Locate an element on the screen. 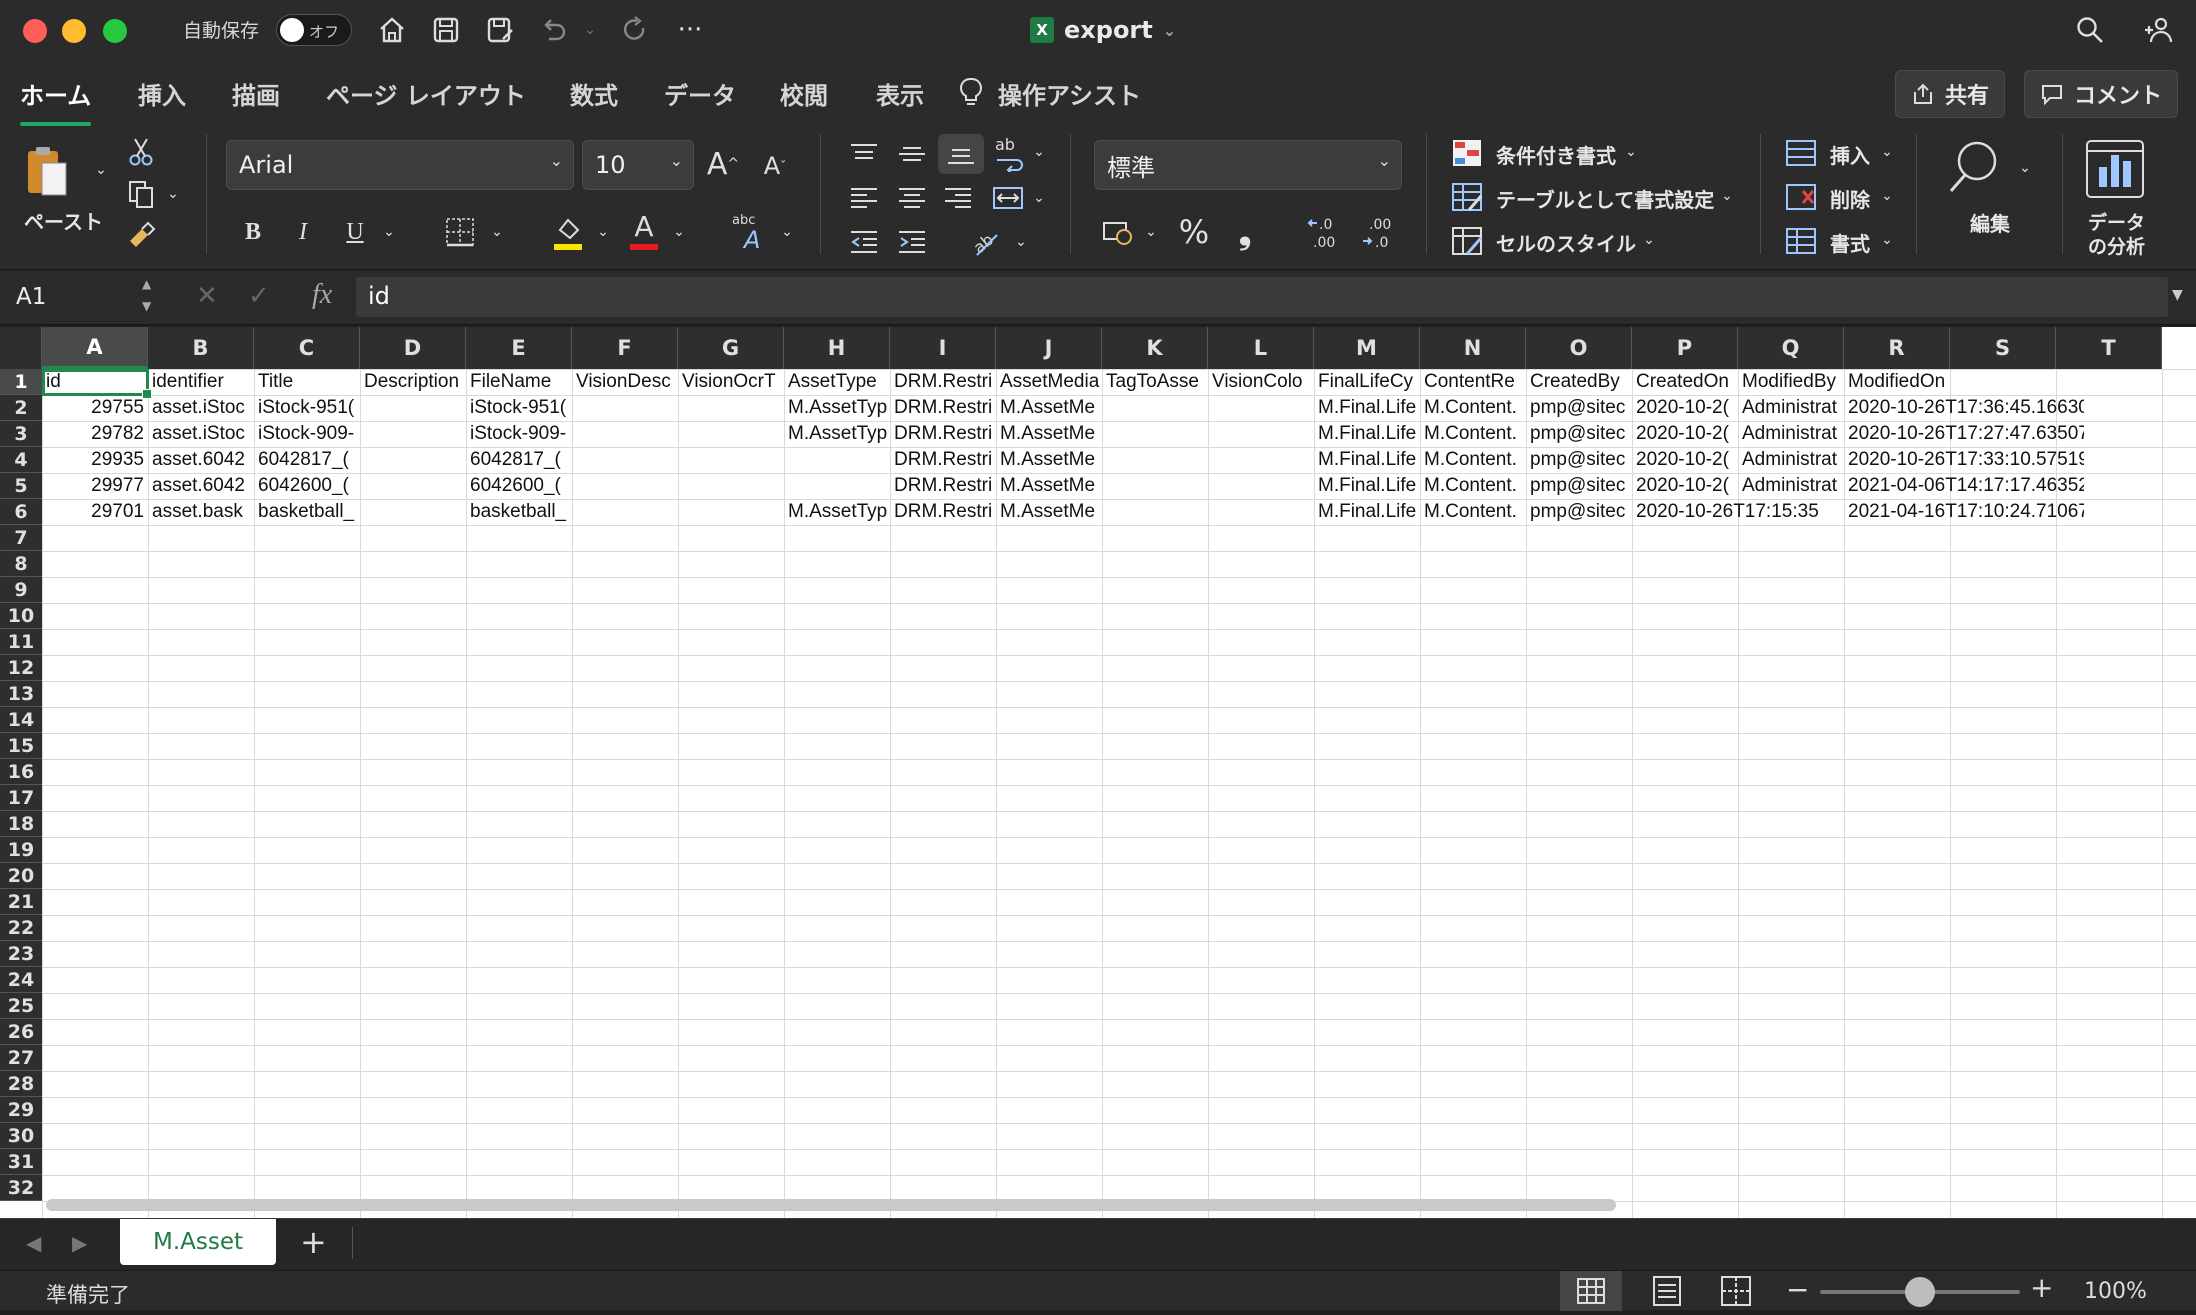 This screenshot has width=2196, height=1315. tab-draw: 描画 is located at coordinates (256, 93).